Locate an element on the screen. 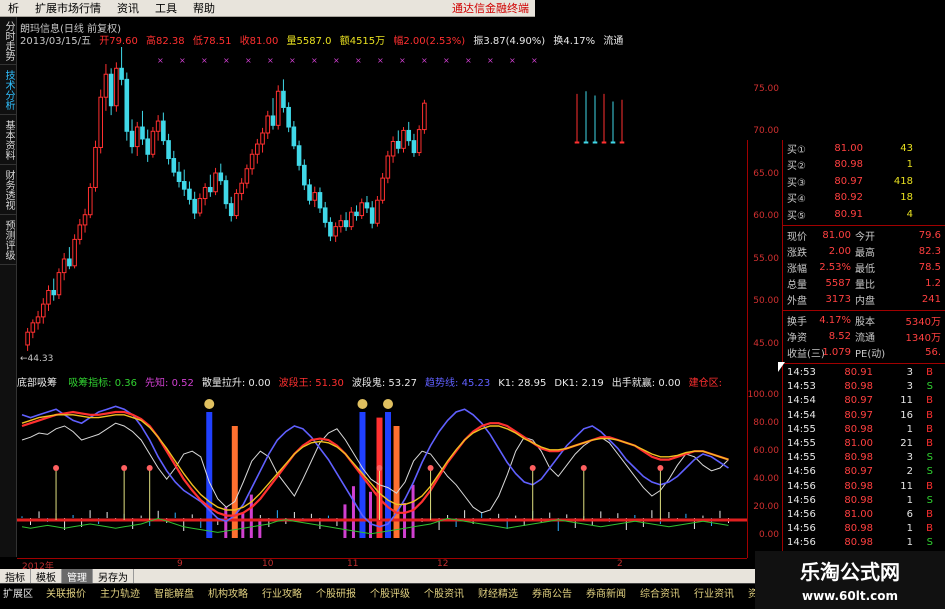 Image resolution: width=945 pixels, height=609 pixels. tick-row: 14:56 80.98 1 B is located at coordinates (864, 529).